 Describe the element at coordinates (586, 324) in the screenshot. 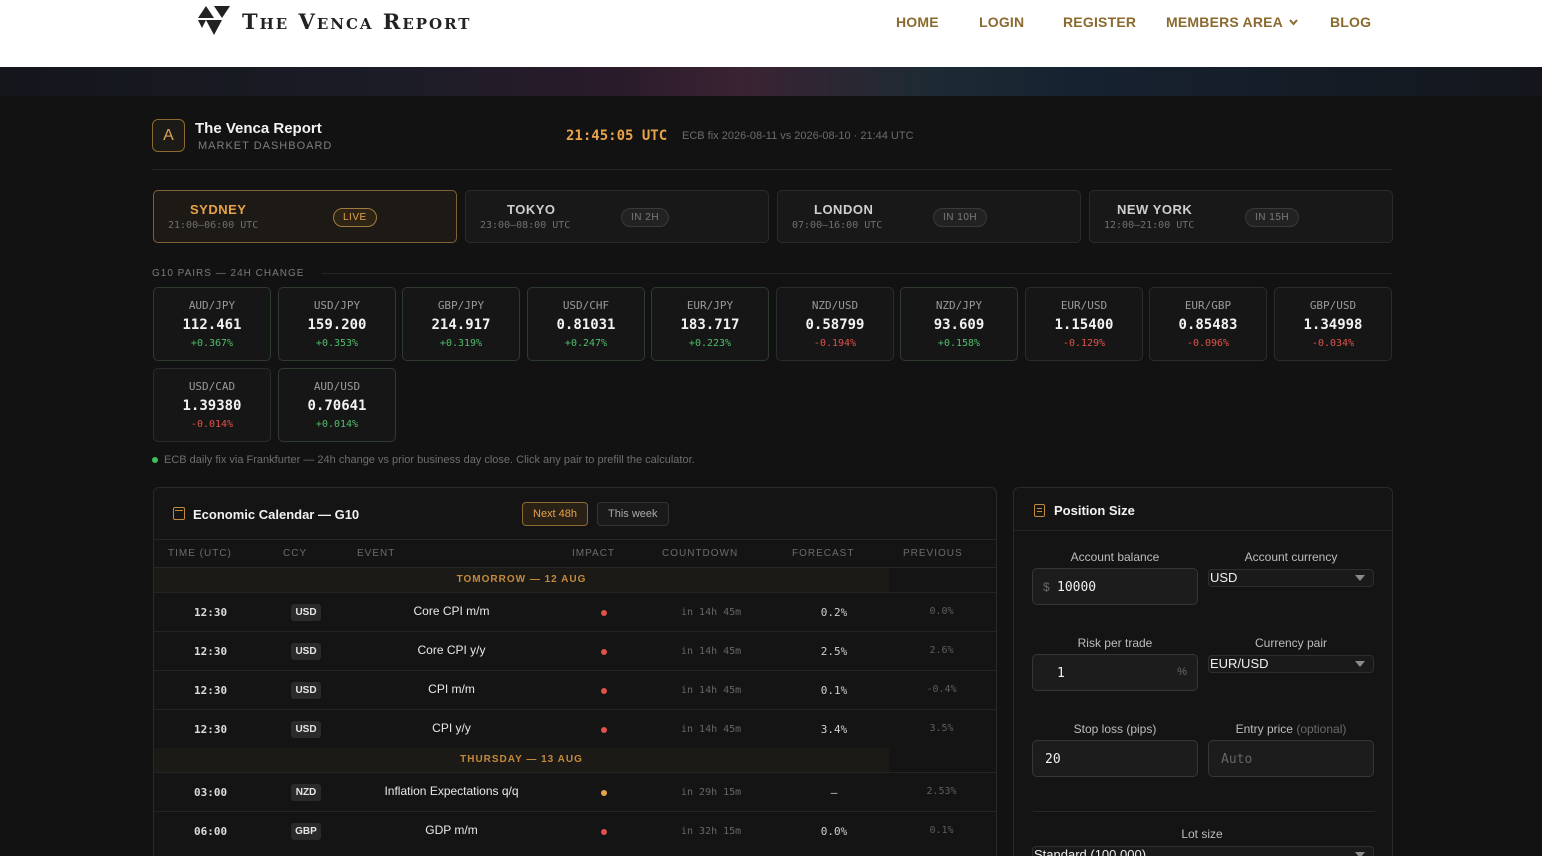

I see `pair-card: USD/CHF 0.81031 +0.247%` at that location.